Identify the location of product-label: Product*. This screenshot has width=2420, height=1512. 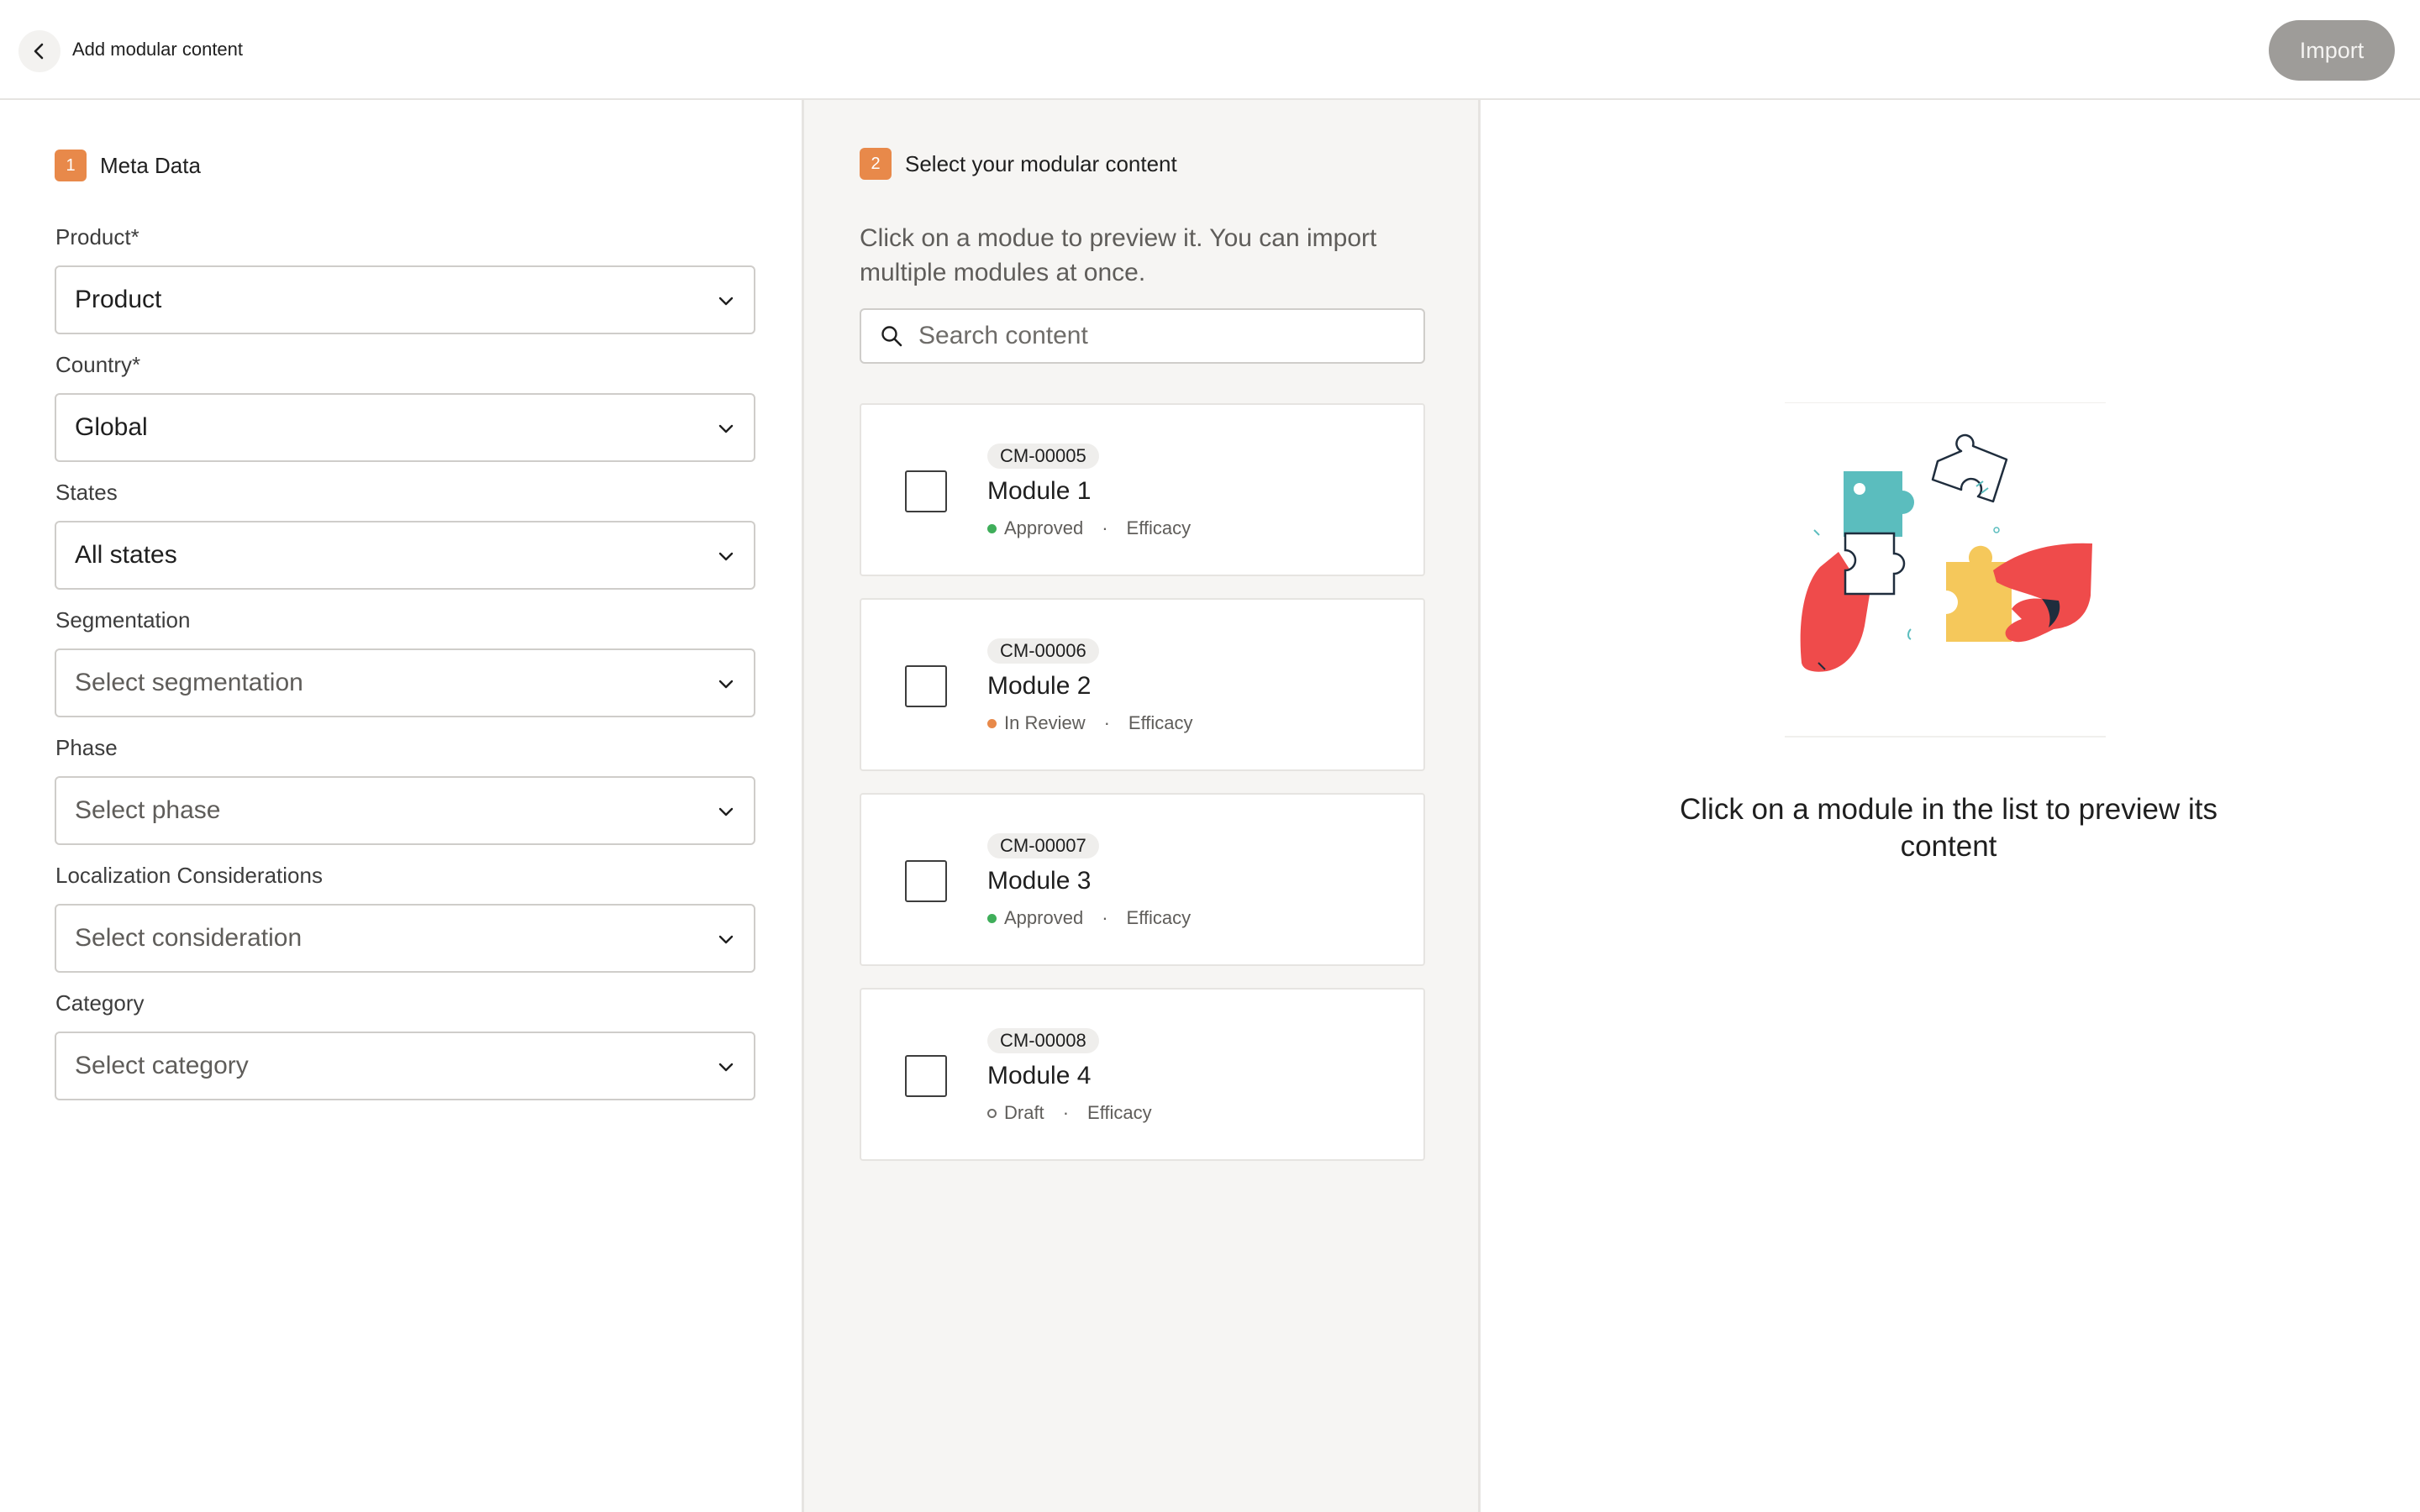
(97, 236).